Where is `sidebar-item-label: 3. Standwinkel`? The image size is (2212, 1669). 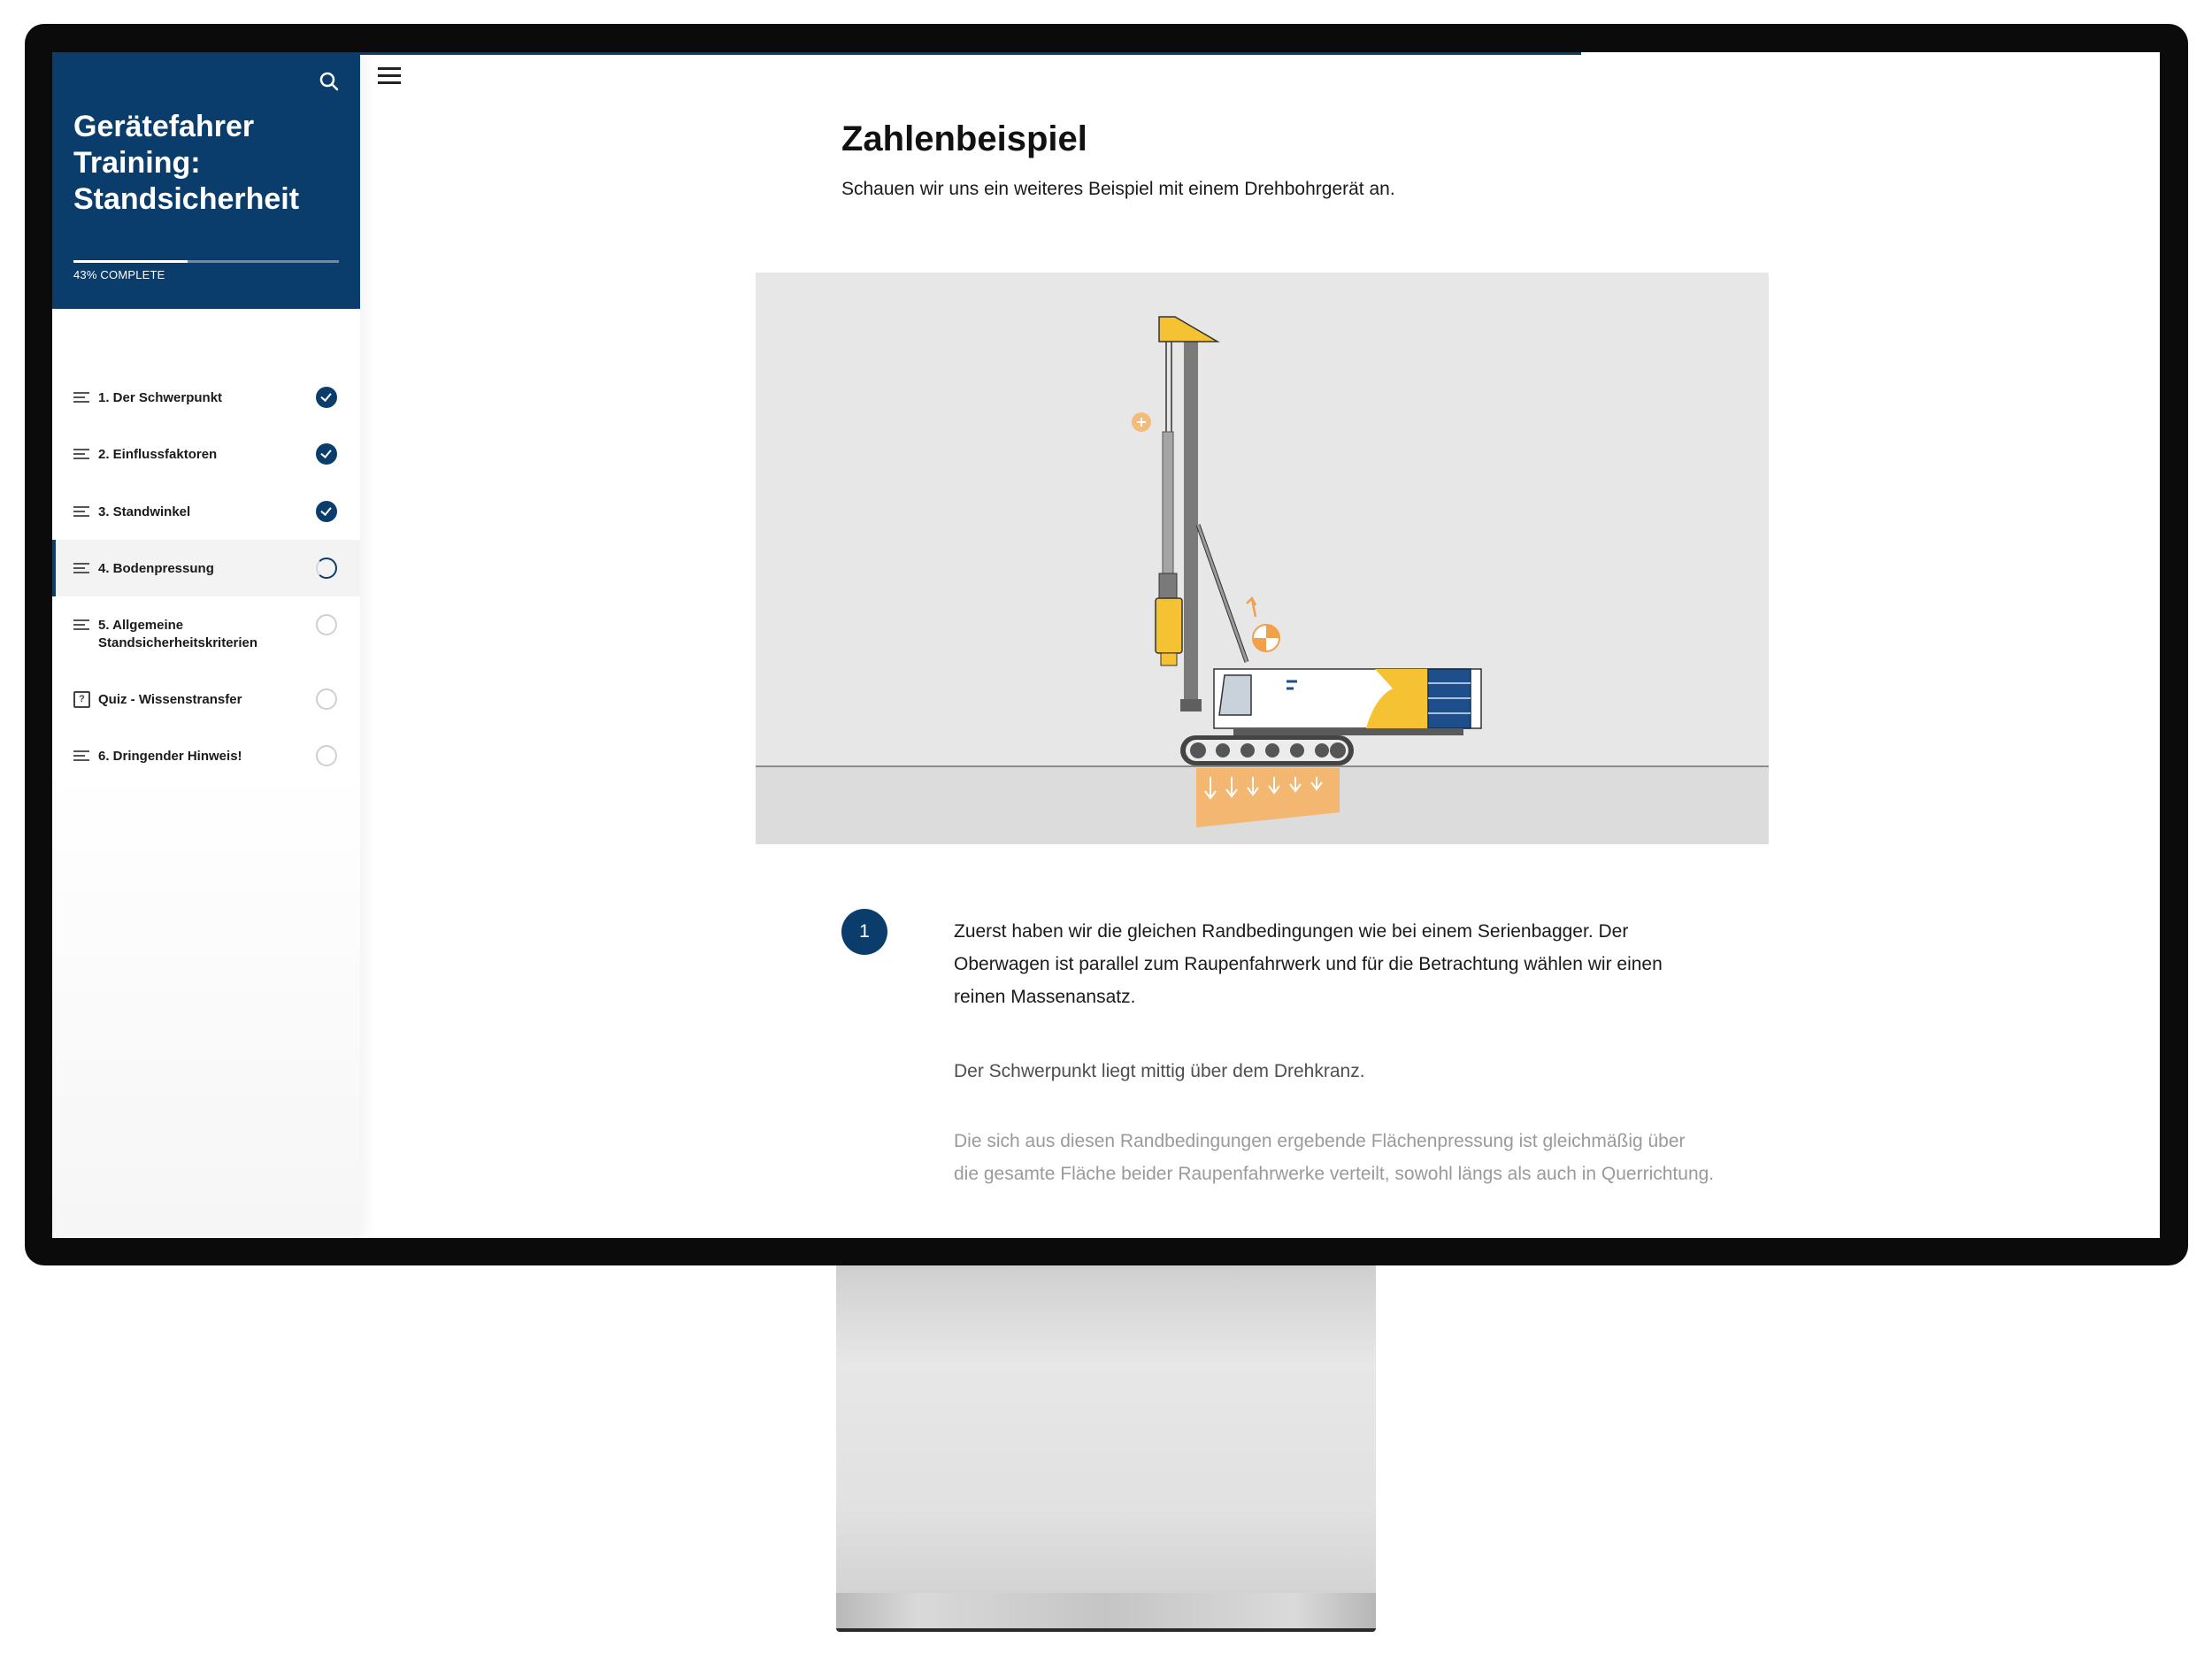
sidebar-item-label: 3. Standwinkel is located at coordinates (145, 511).